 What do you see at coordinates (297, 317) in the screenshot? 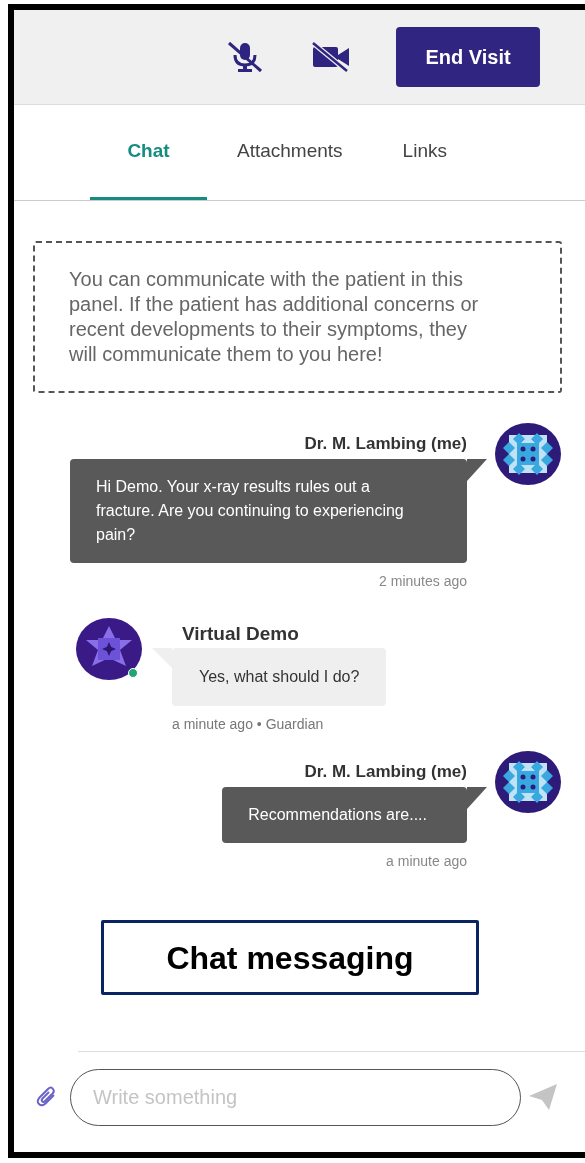
I see `info-notice: You can communicate with the patient in this panel. If the patient has additional concerns or recent developments to their symptoms, they will communicate them to you here!` at bounding box center [297, 317].